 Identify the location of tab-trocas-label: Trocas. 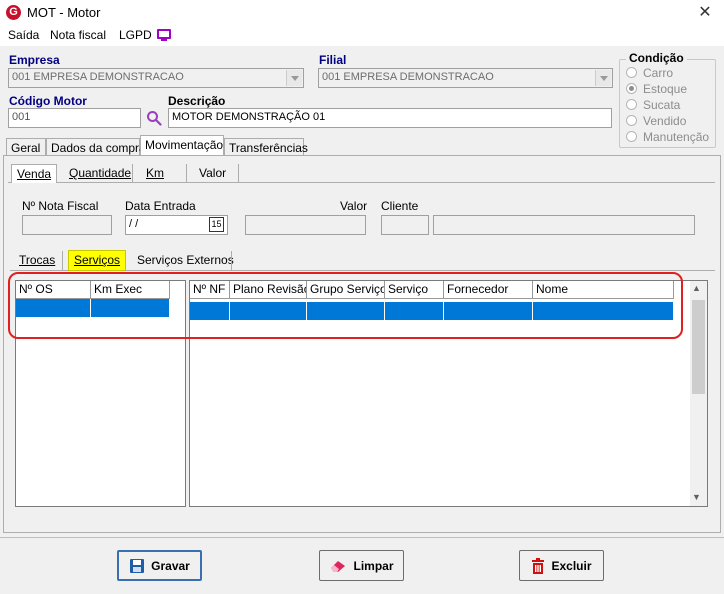
(37, 260).